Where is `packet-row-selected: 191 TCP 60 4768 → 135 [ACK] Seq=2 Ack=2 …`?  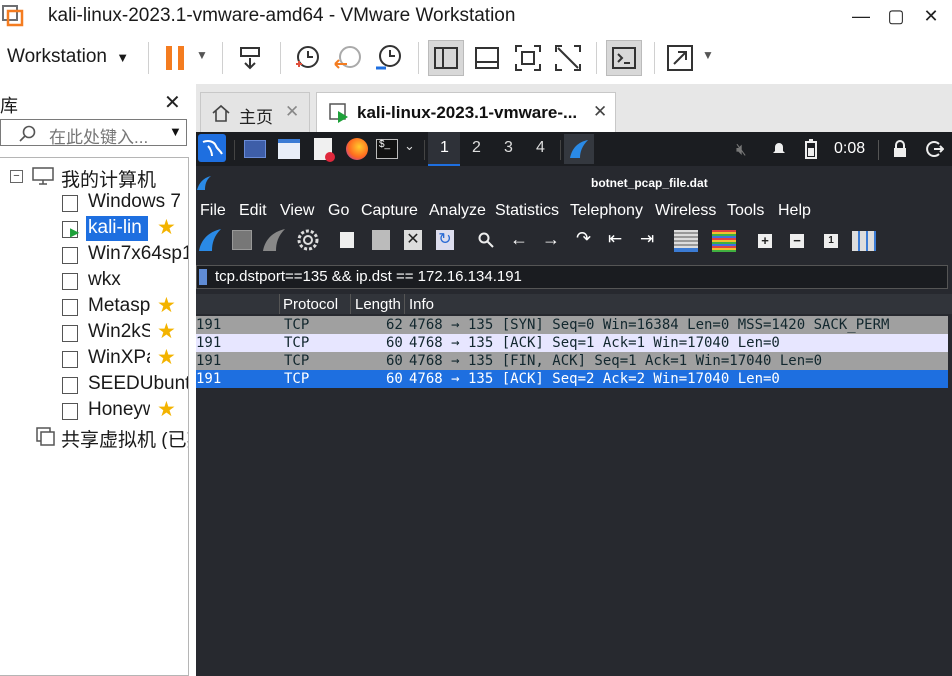 packet-row-selected: 191 TCP 60 4768 → 135 [ACK] Seq=2 Ack=2 … is located at coordinates (572, 379).